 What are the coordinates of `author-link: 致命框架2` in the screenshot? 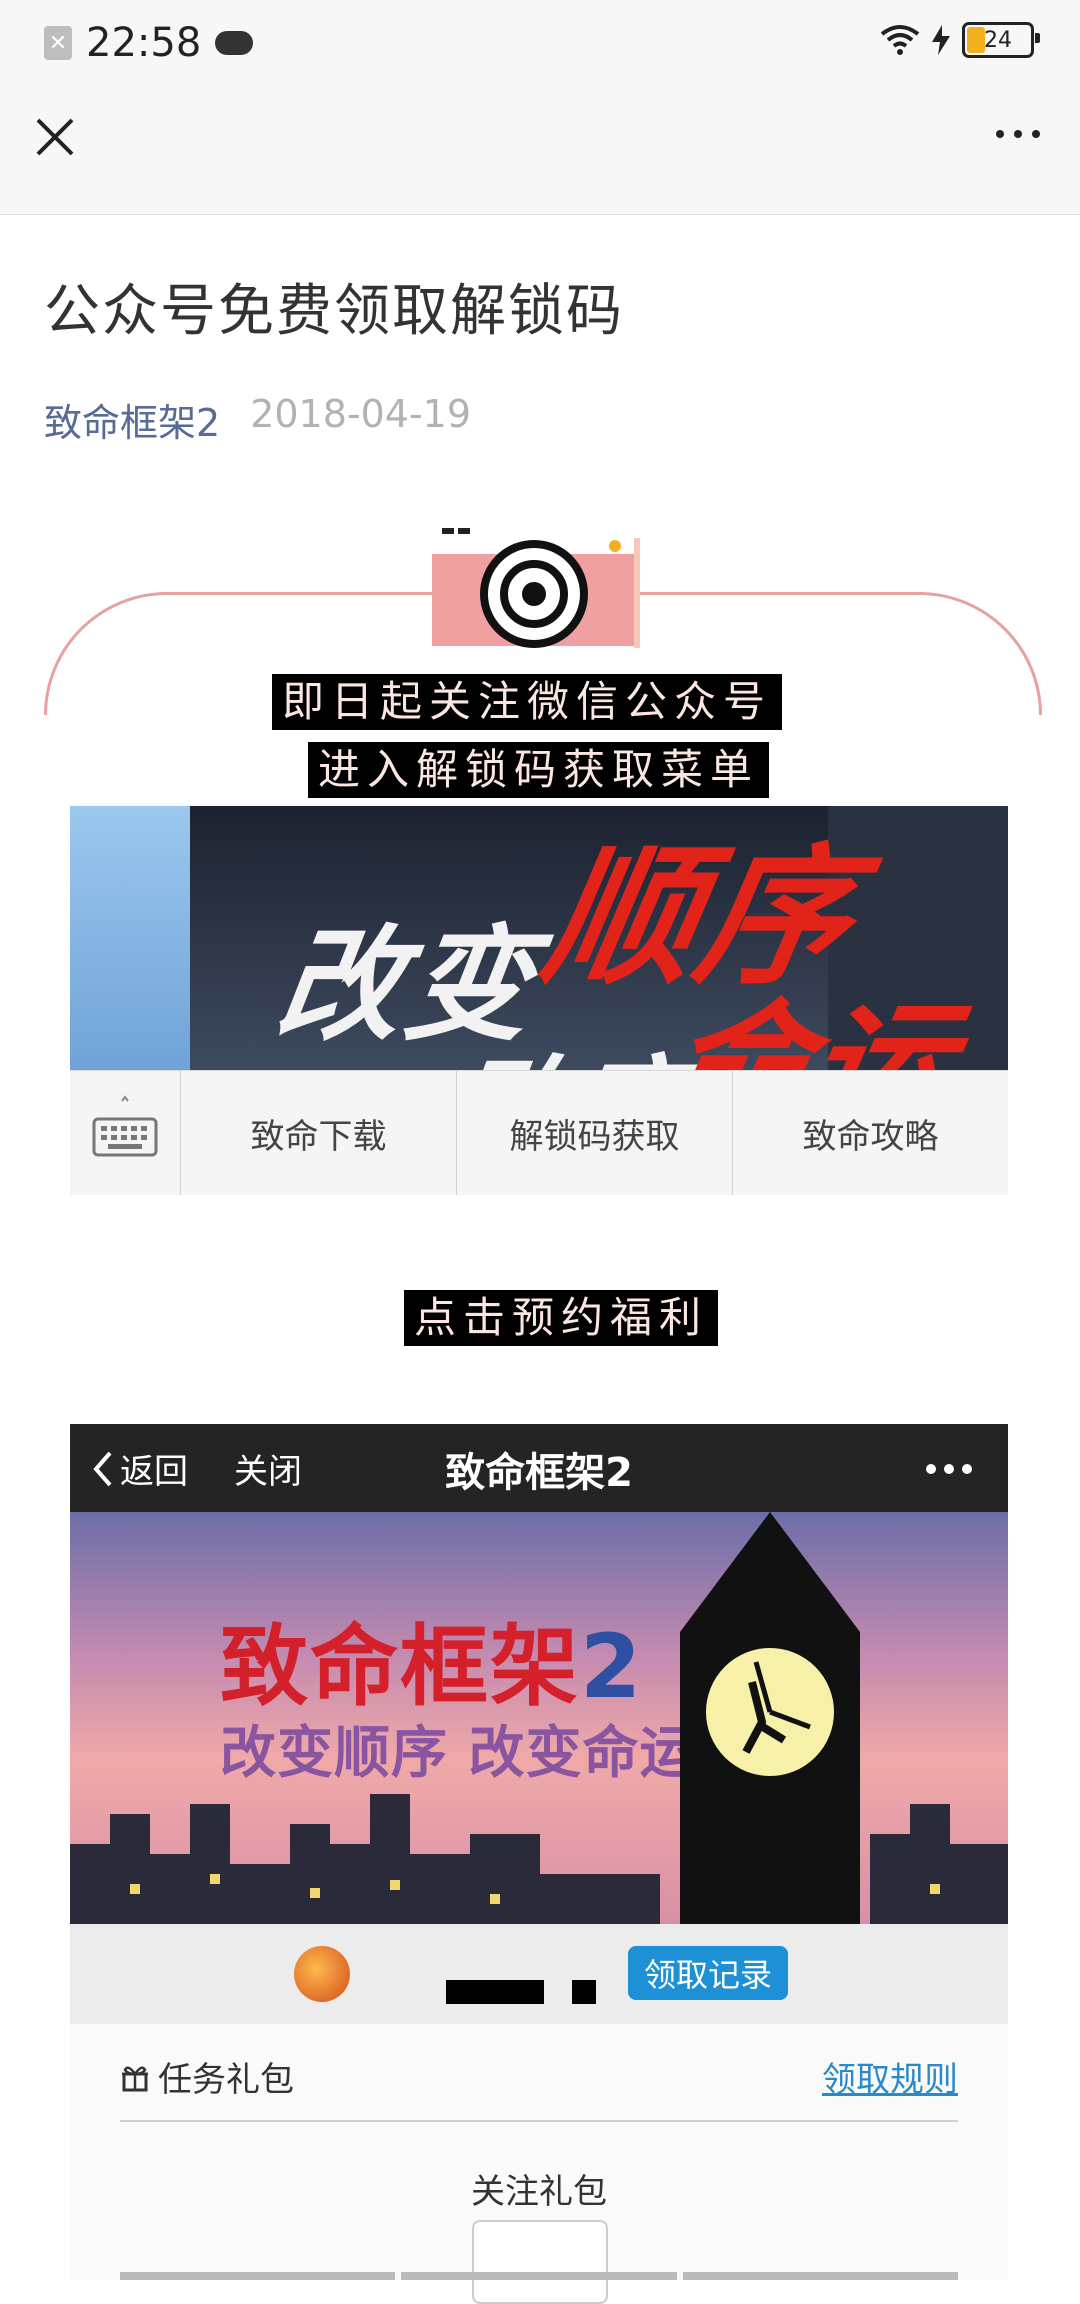 It's located at (132, 419).